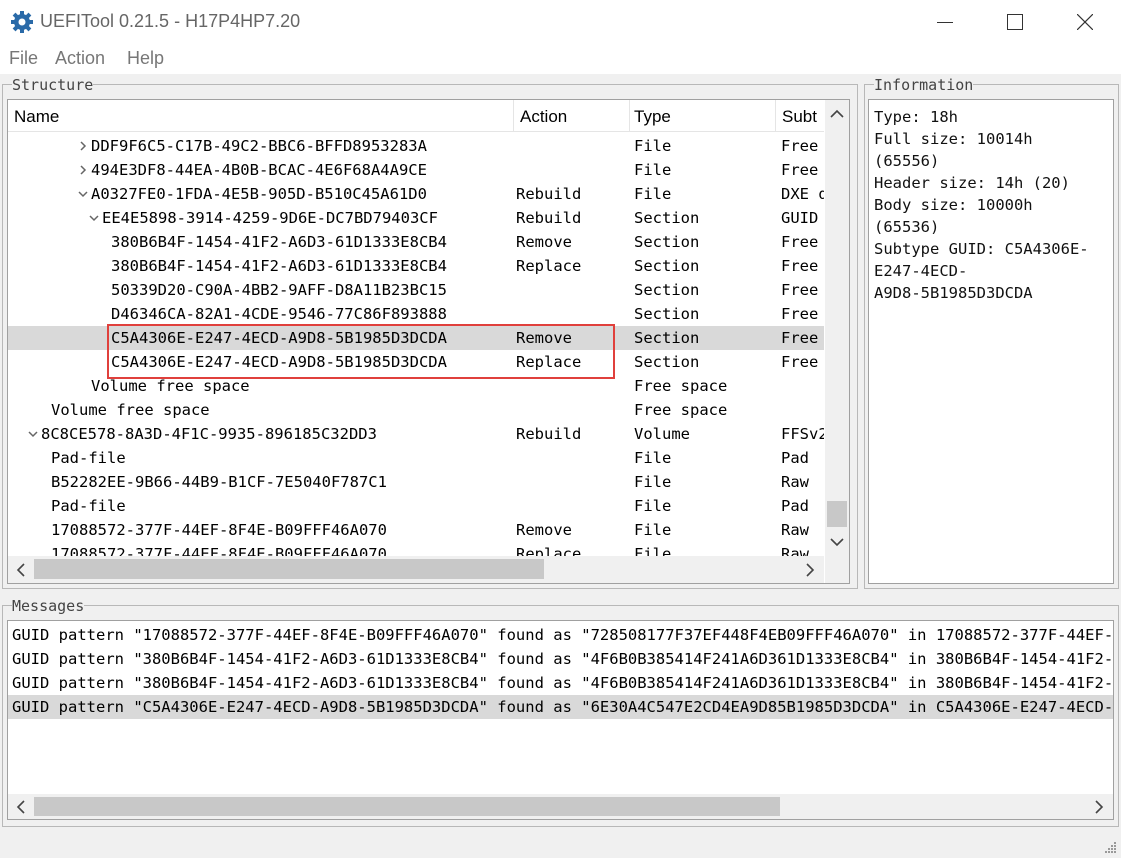  Describe the element at coordinates (1110, 847) in the screenshot. I see `resize-grip-icon` at that location.